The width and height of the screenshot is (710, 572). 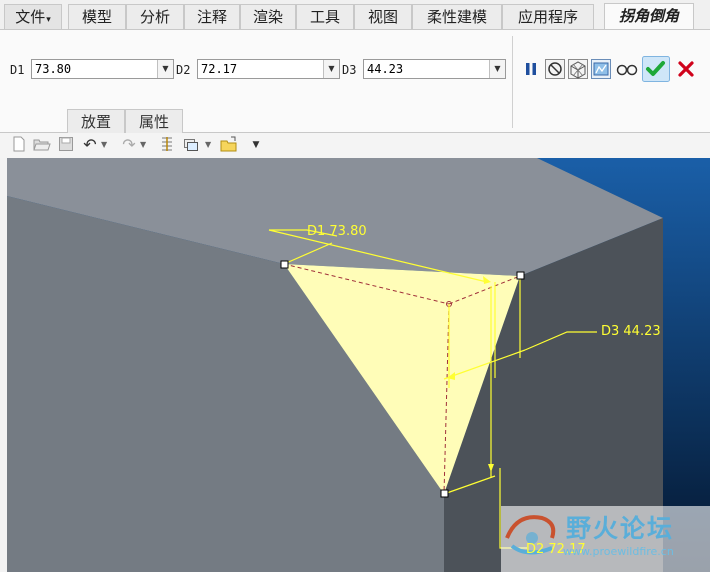 I want to click on preview-glasses-button, so click(x=627, y=69).